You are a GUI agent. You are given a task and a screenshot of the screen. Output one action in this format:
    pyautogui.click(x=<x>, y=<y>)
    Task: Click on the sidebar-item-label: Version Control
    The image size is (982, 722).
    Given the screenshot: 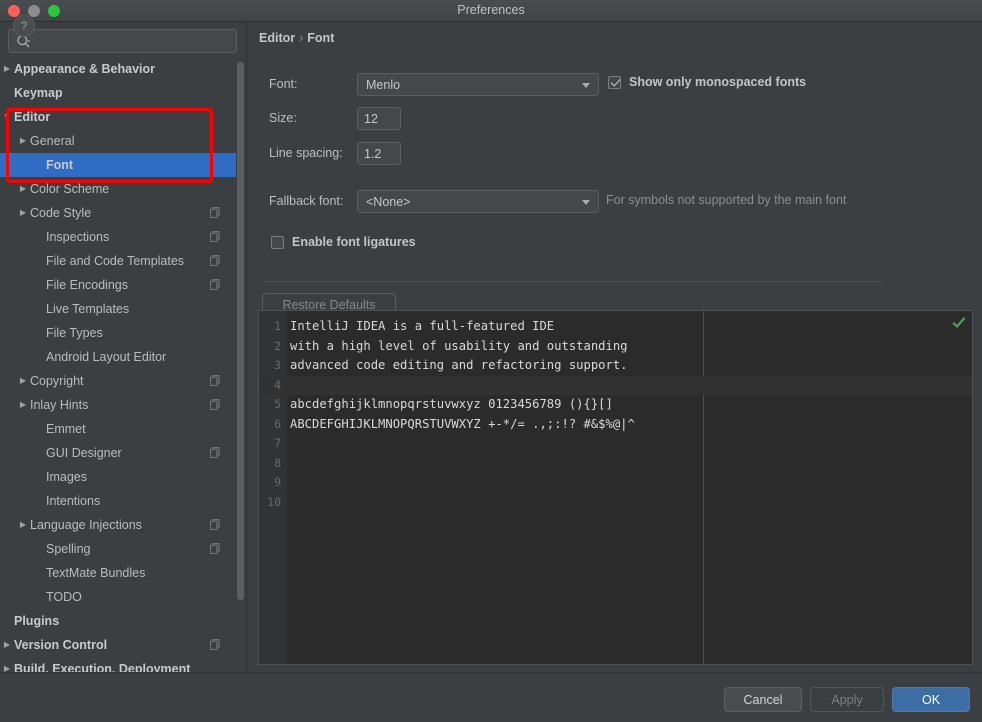 What is the action you would take?
    pyautogui.click(x=61, y=645)
    